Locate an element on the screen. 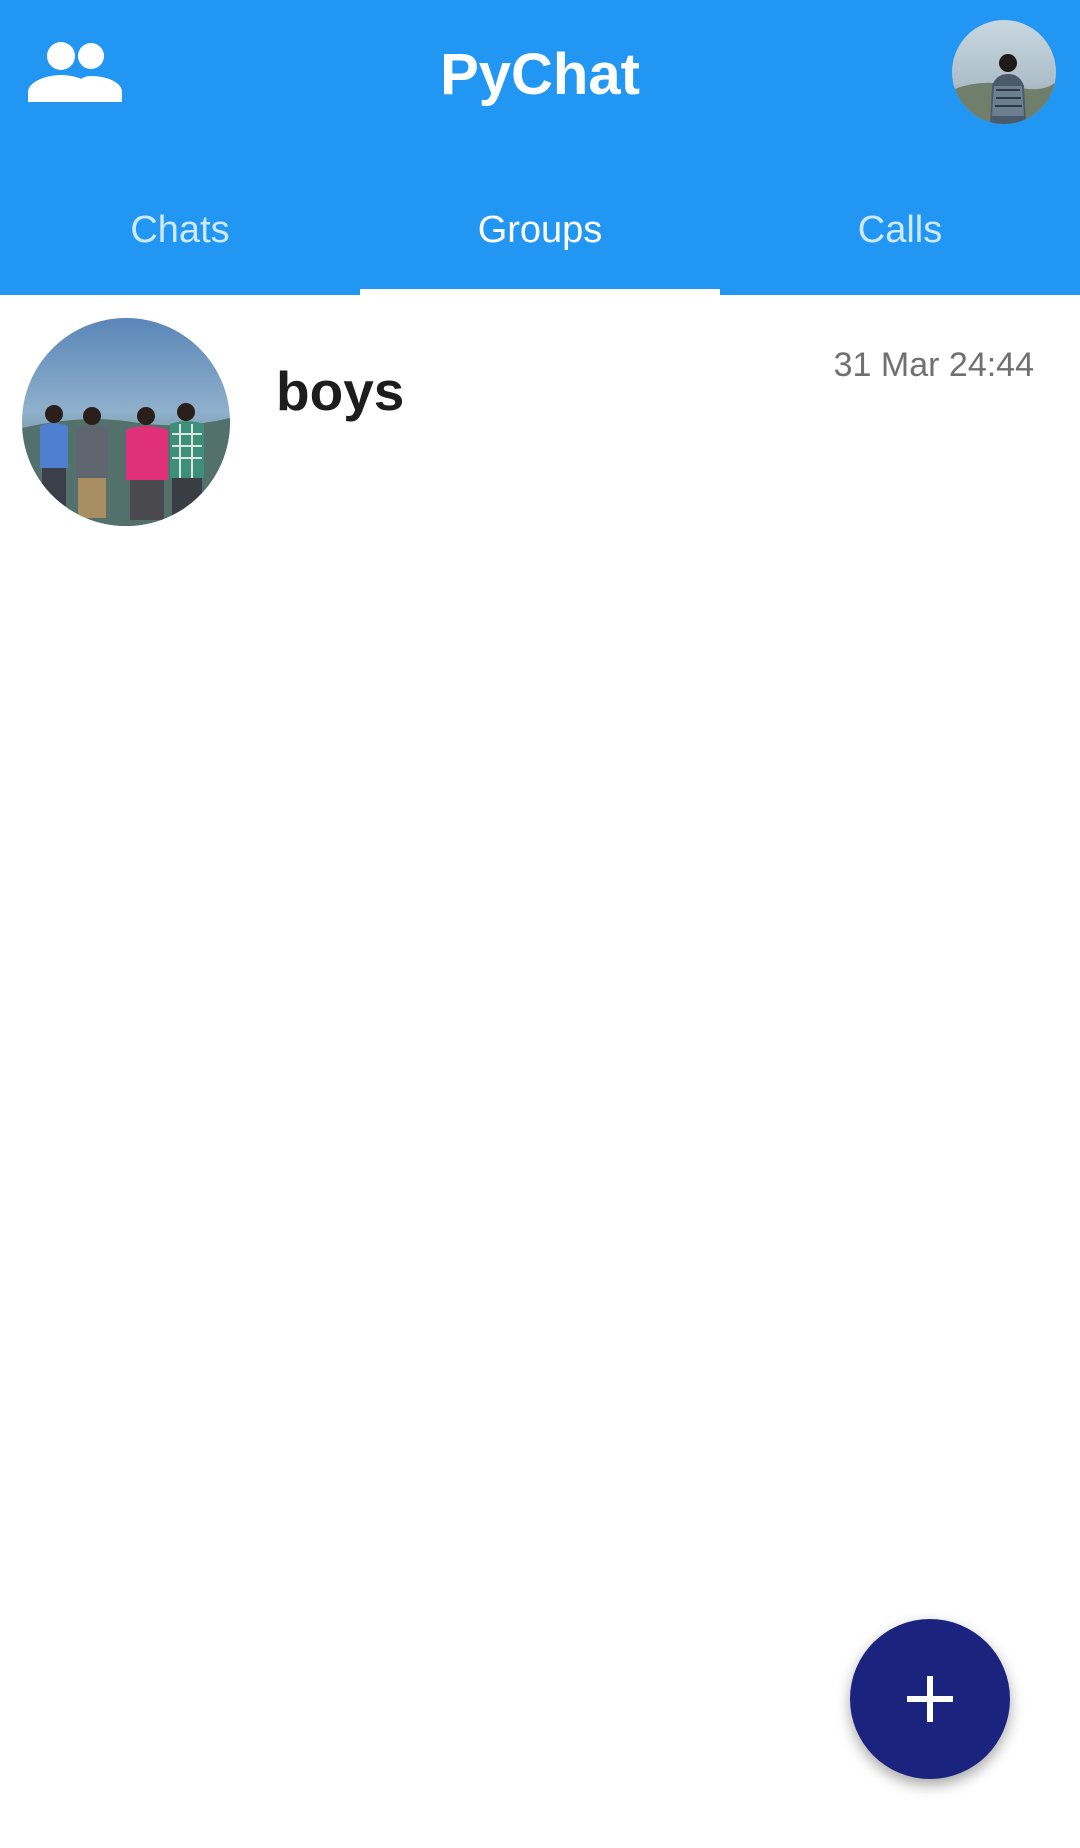 Image resolution: width=1080 pixels, height=1848 pixels. group-name: boys is located at coordinates (340, 391).